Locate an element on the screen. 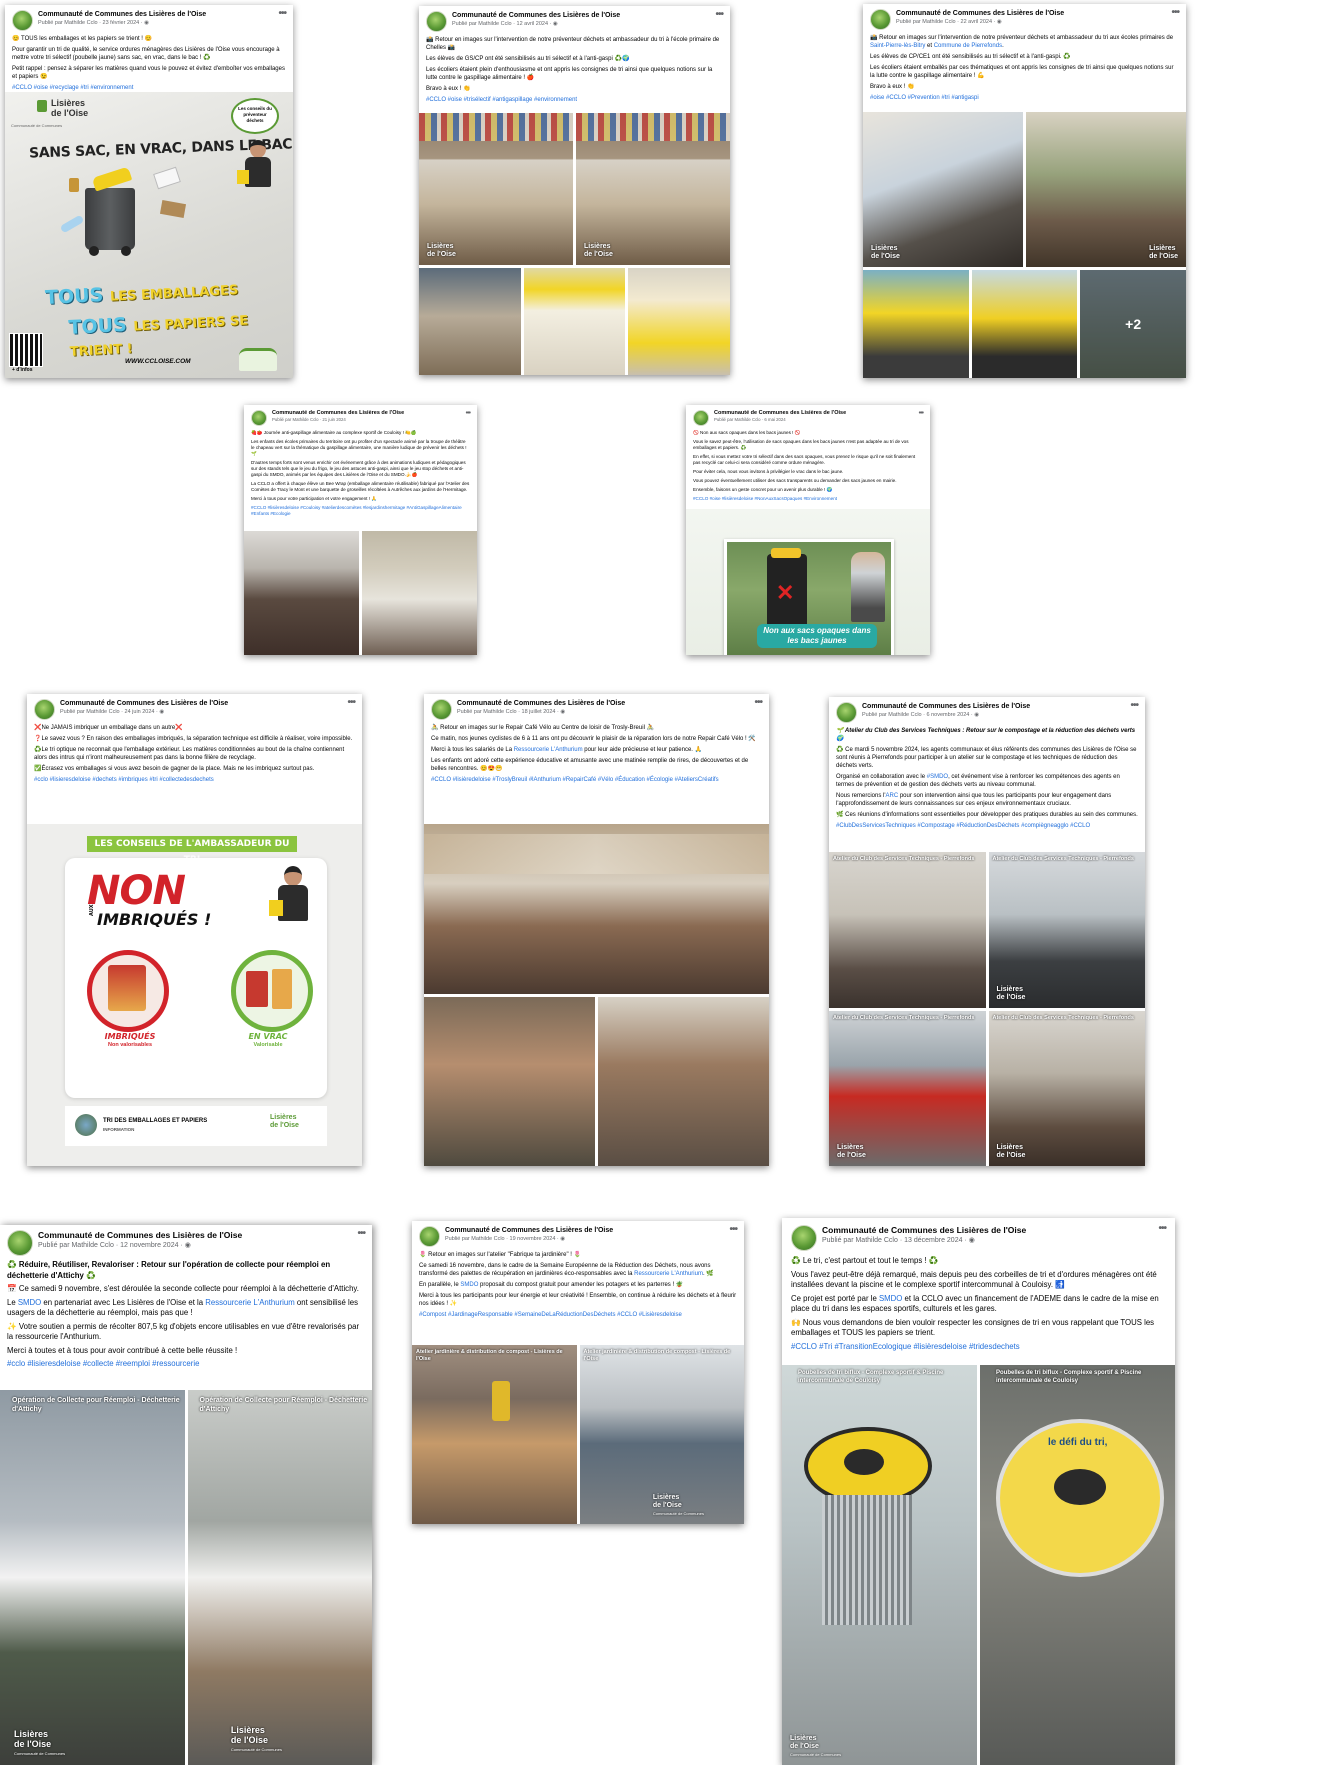  mention-link: Commune de Pierrefonds is located at coordinates (968, 46).